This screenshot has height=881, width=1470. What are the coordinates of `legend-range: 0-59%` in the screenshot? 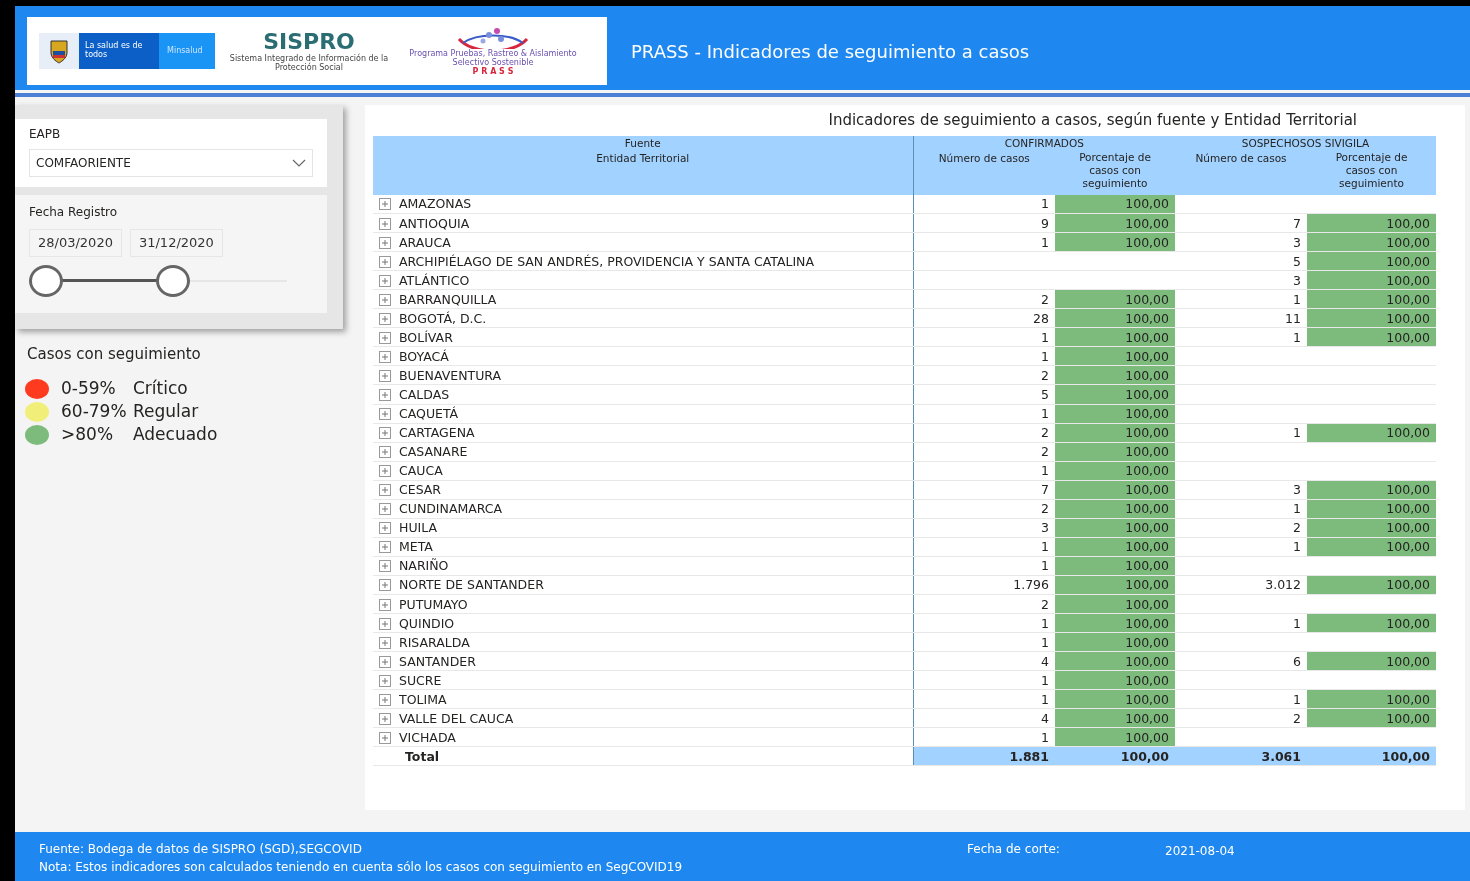 It's located at (89, 388).